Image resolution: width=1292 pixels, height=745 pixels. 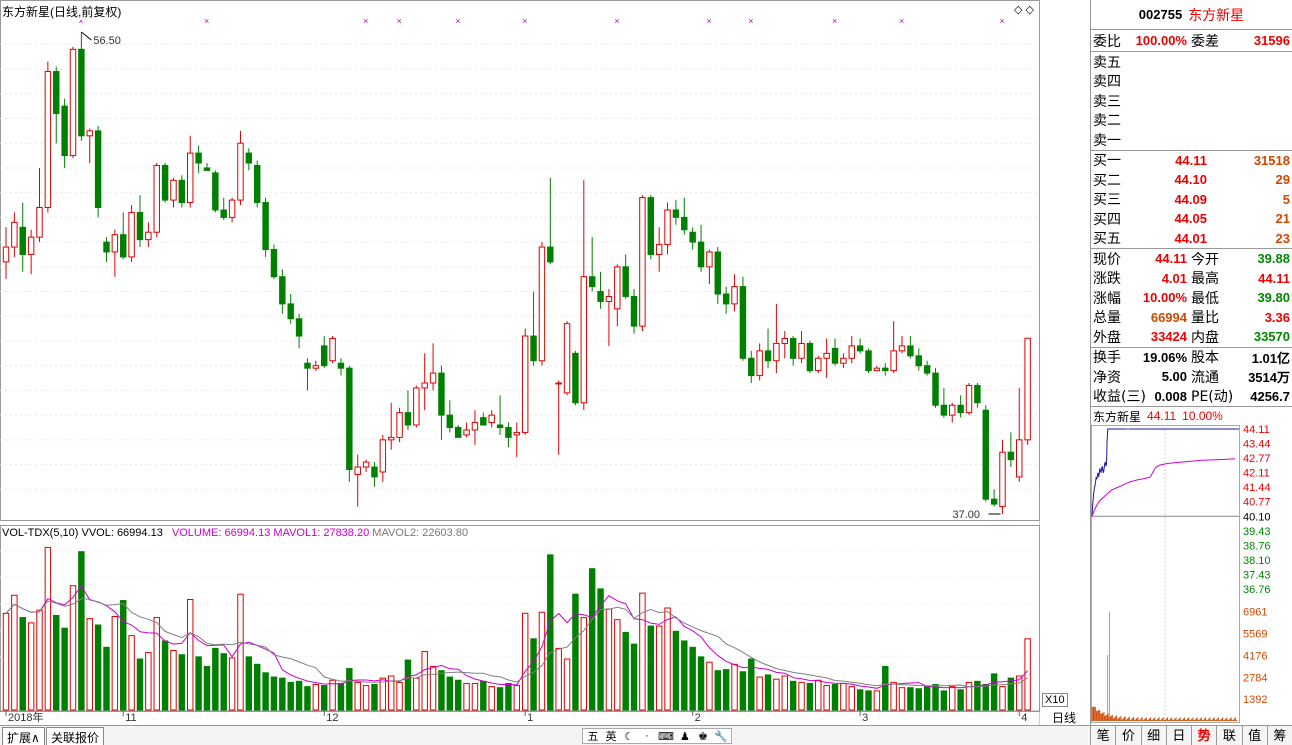 I want to click on mini-price-tick: 42.77, so click(x=1257, y=459).